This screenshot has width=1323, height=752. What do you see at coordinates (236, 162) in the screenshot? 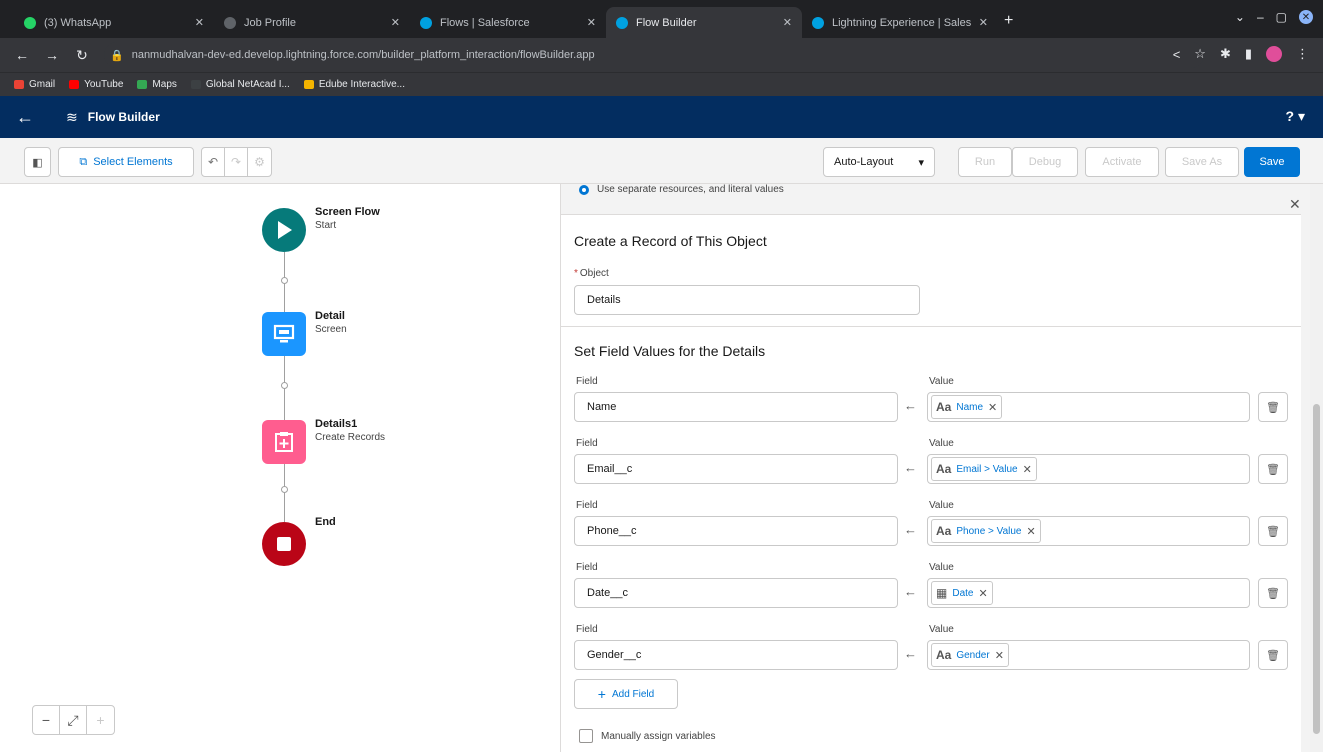
I see `redo-button: ↷` at bounding box center [236, 162].